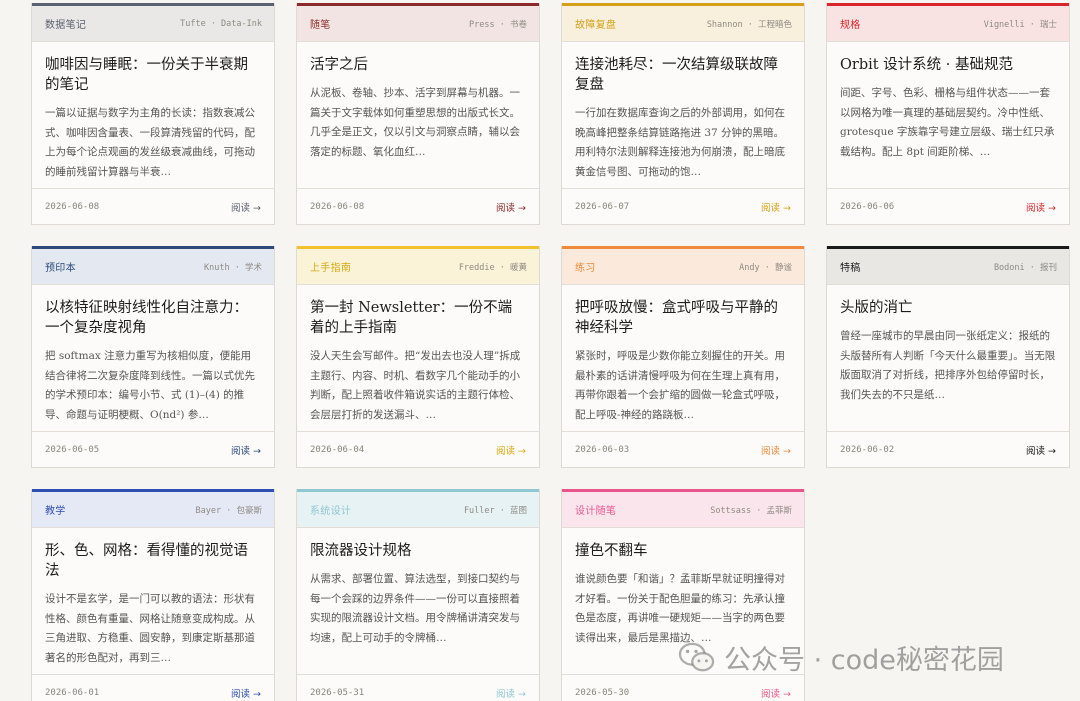 The image size is (1080, 701). Describe the element at coordinates (1020, 24) in the screenshot. I see `card-style-meta: Vignelli · 瑞士` at that location.